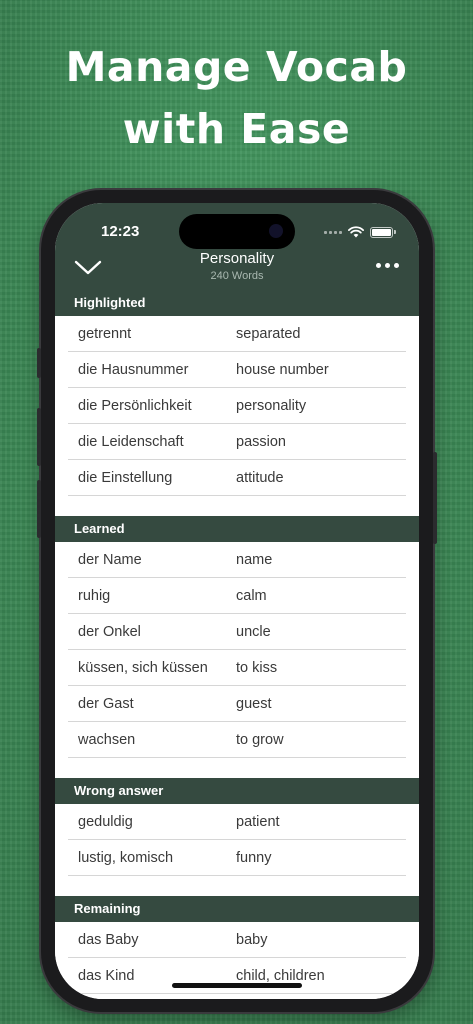  Describe the element at coordinates (105, 822) in the screenshot. I see `german-word: geduldig` at that location.